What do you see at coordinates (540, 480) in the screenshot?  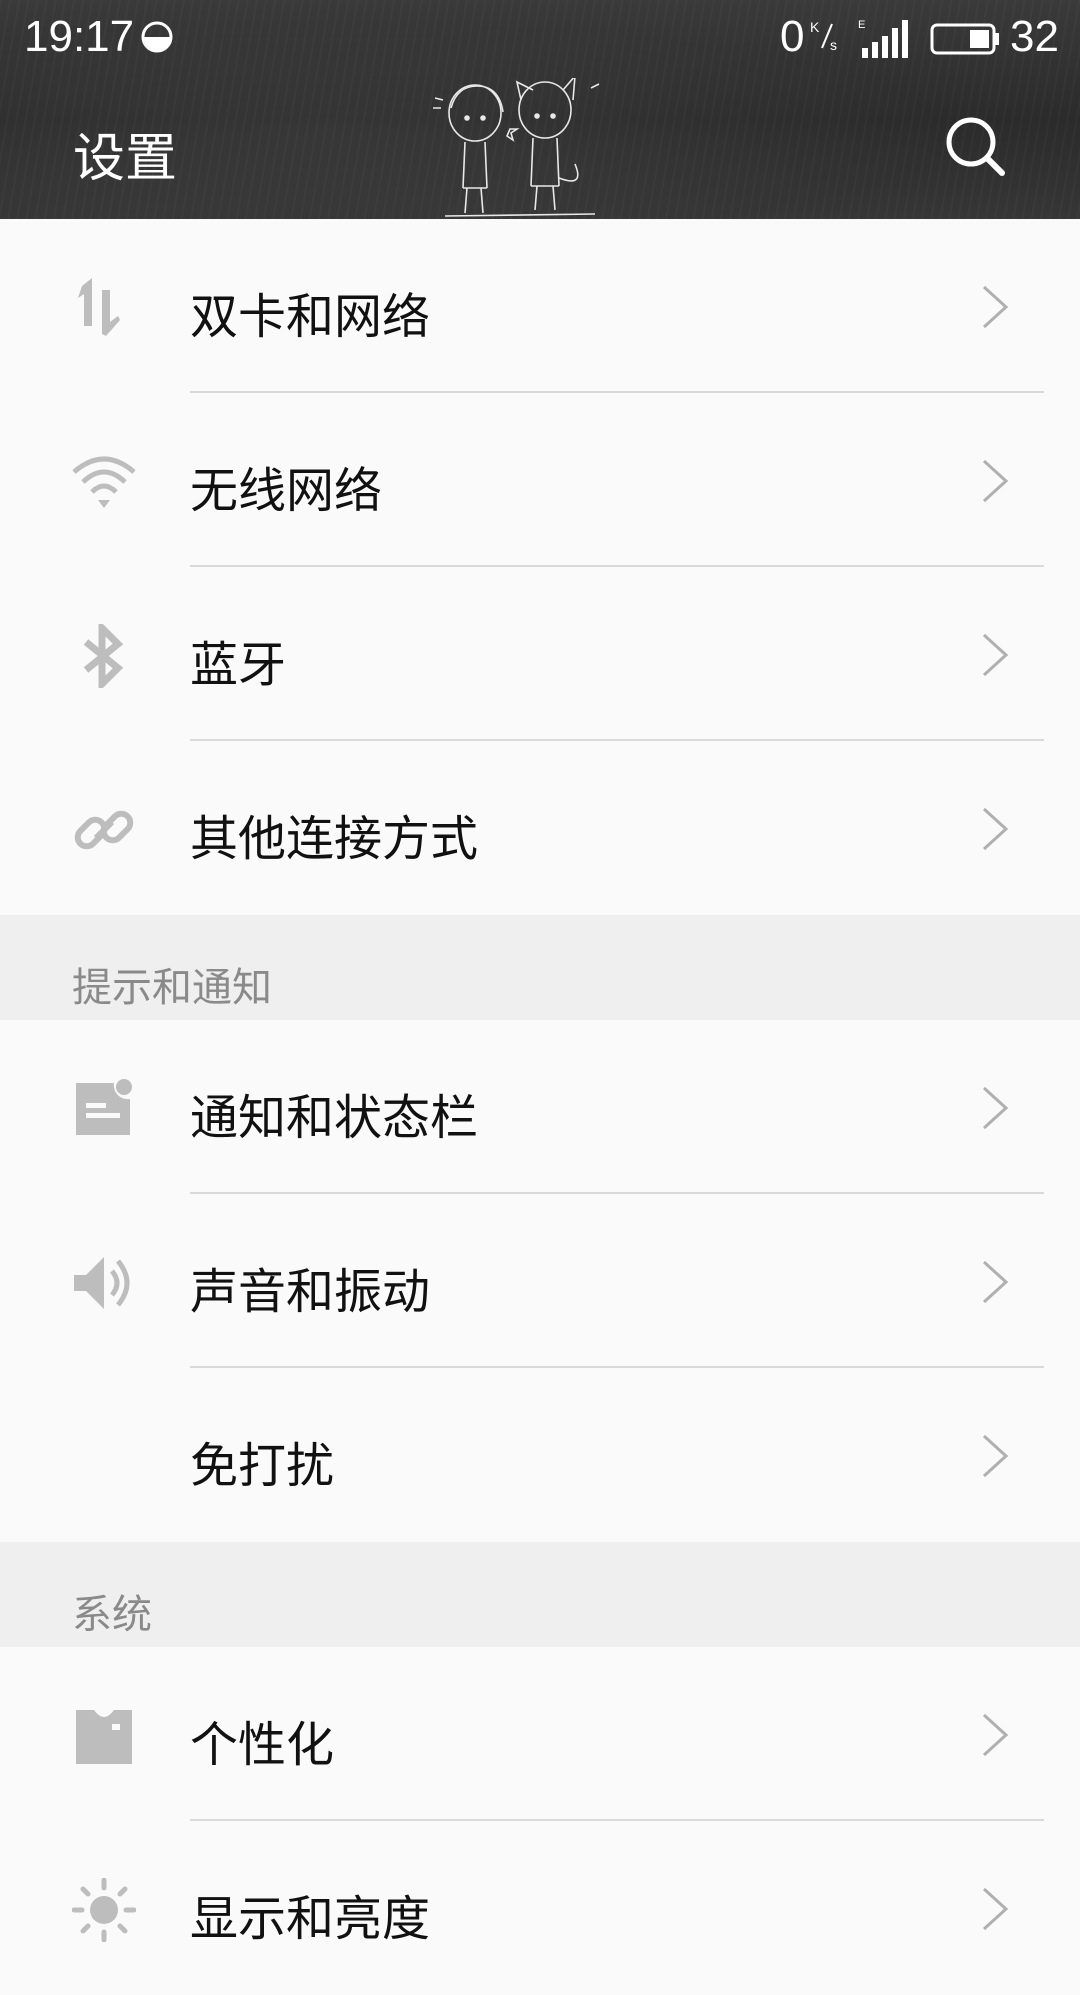 I see `settings-item-wifi: 无线网络` at bounding box center [540, 480].